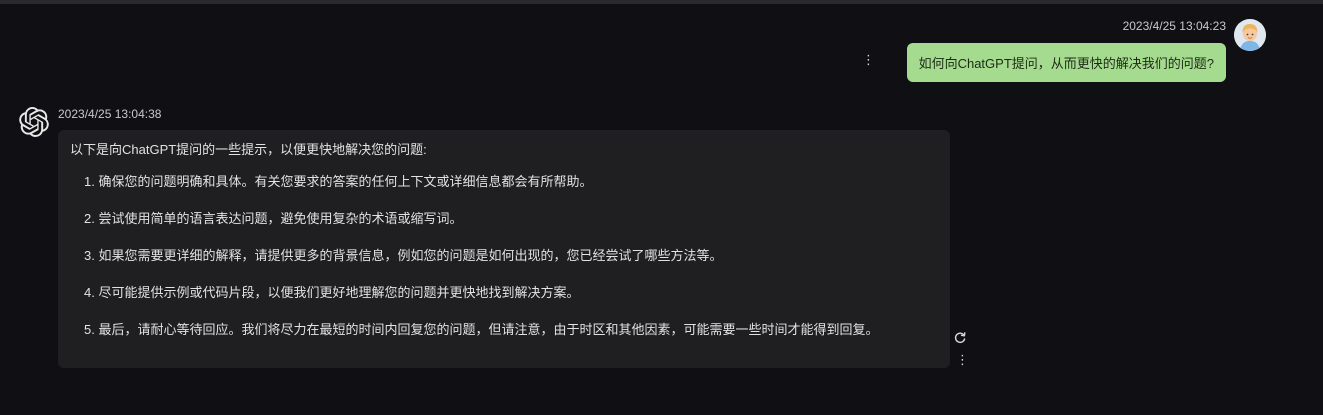 This screenshot has width=1323, height=415. I want to click on list-item: 2. 尝试使用简单的语言表达问题，避免使用复杂的术语或缩写词。, so click(273, 218).